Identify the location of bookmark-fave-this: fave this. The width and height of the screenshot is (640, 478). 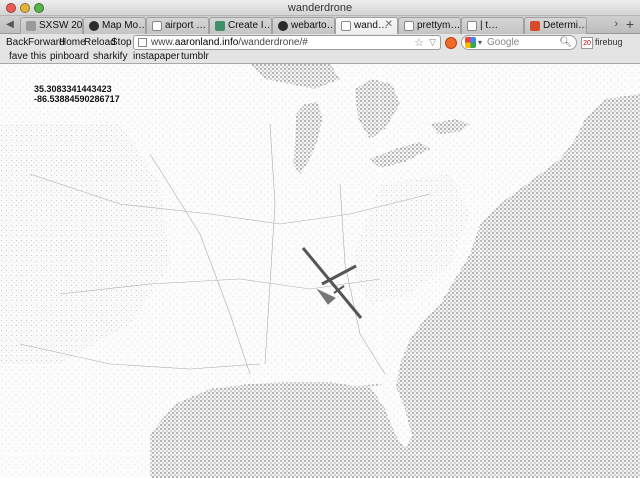
(27, 56).